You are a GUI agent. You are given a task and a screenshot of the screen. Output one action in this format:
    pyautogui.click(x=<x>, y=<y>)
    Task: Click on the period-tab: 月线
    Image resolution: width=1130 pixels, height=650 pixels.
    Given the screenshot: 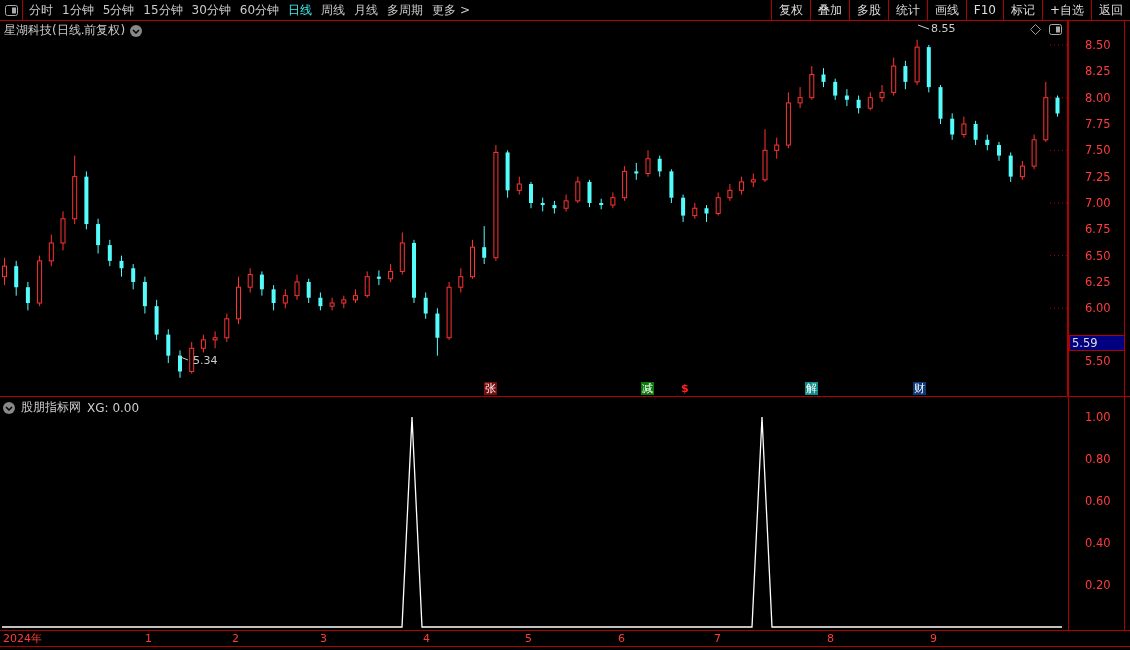 What is the action you would take?
    pyautogui.click(x=366, y=10)
    